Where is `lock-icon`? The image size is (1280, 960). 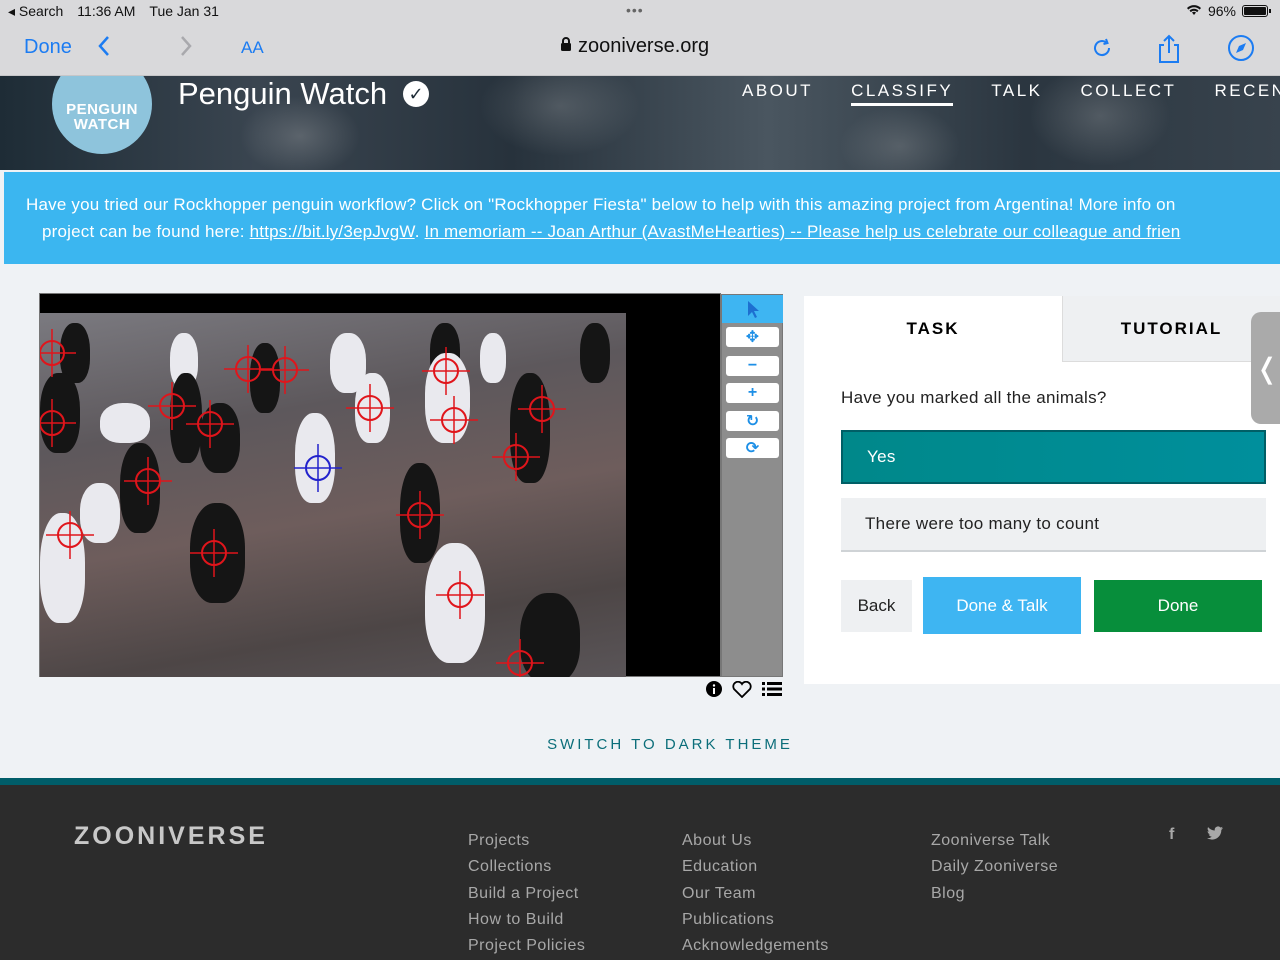
lock-icon is located at coordinates (566, 46).